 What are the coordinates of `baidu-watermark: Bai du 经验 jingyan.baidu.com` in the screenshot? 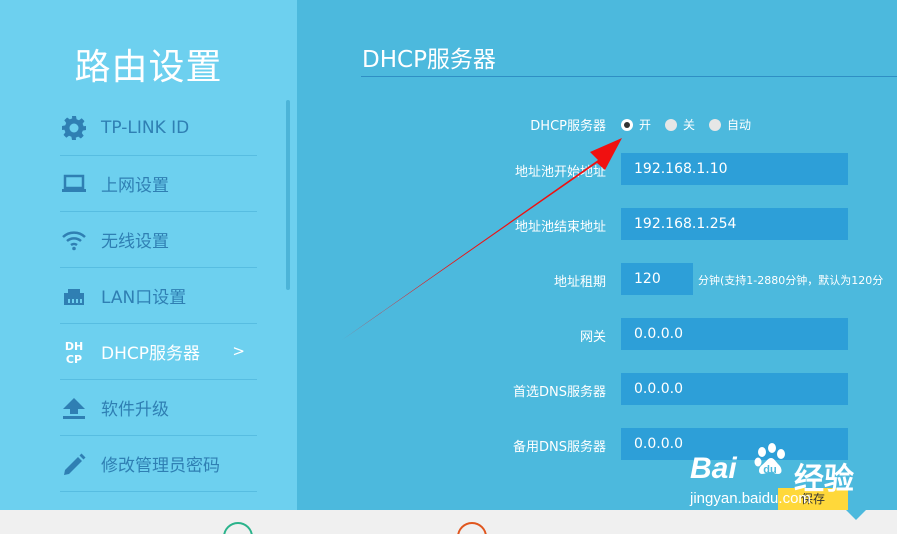 It's located at (785, 477).